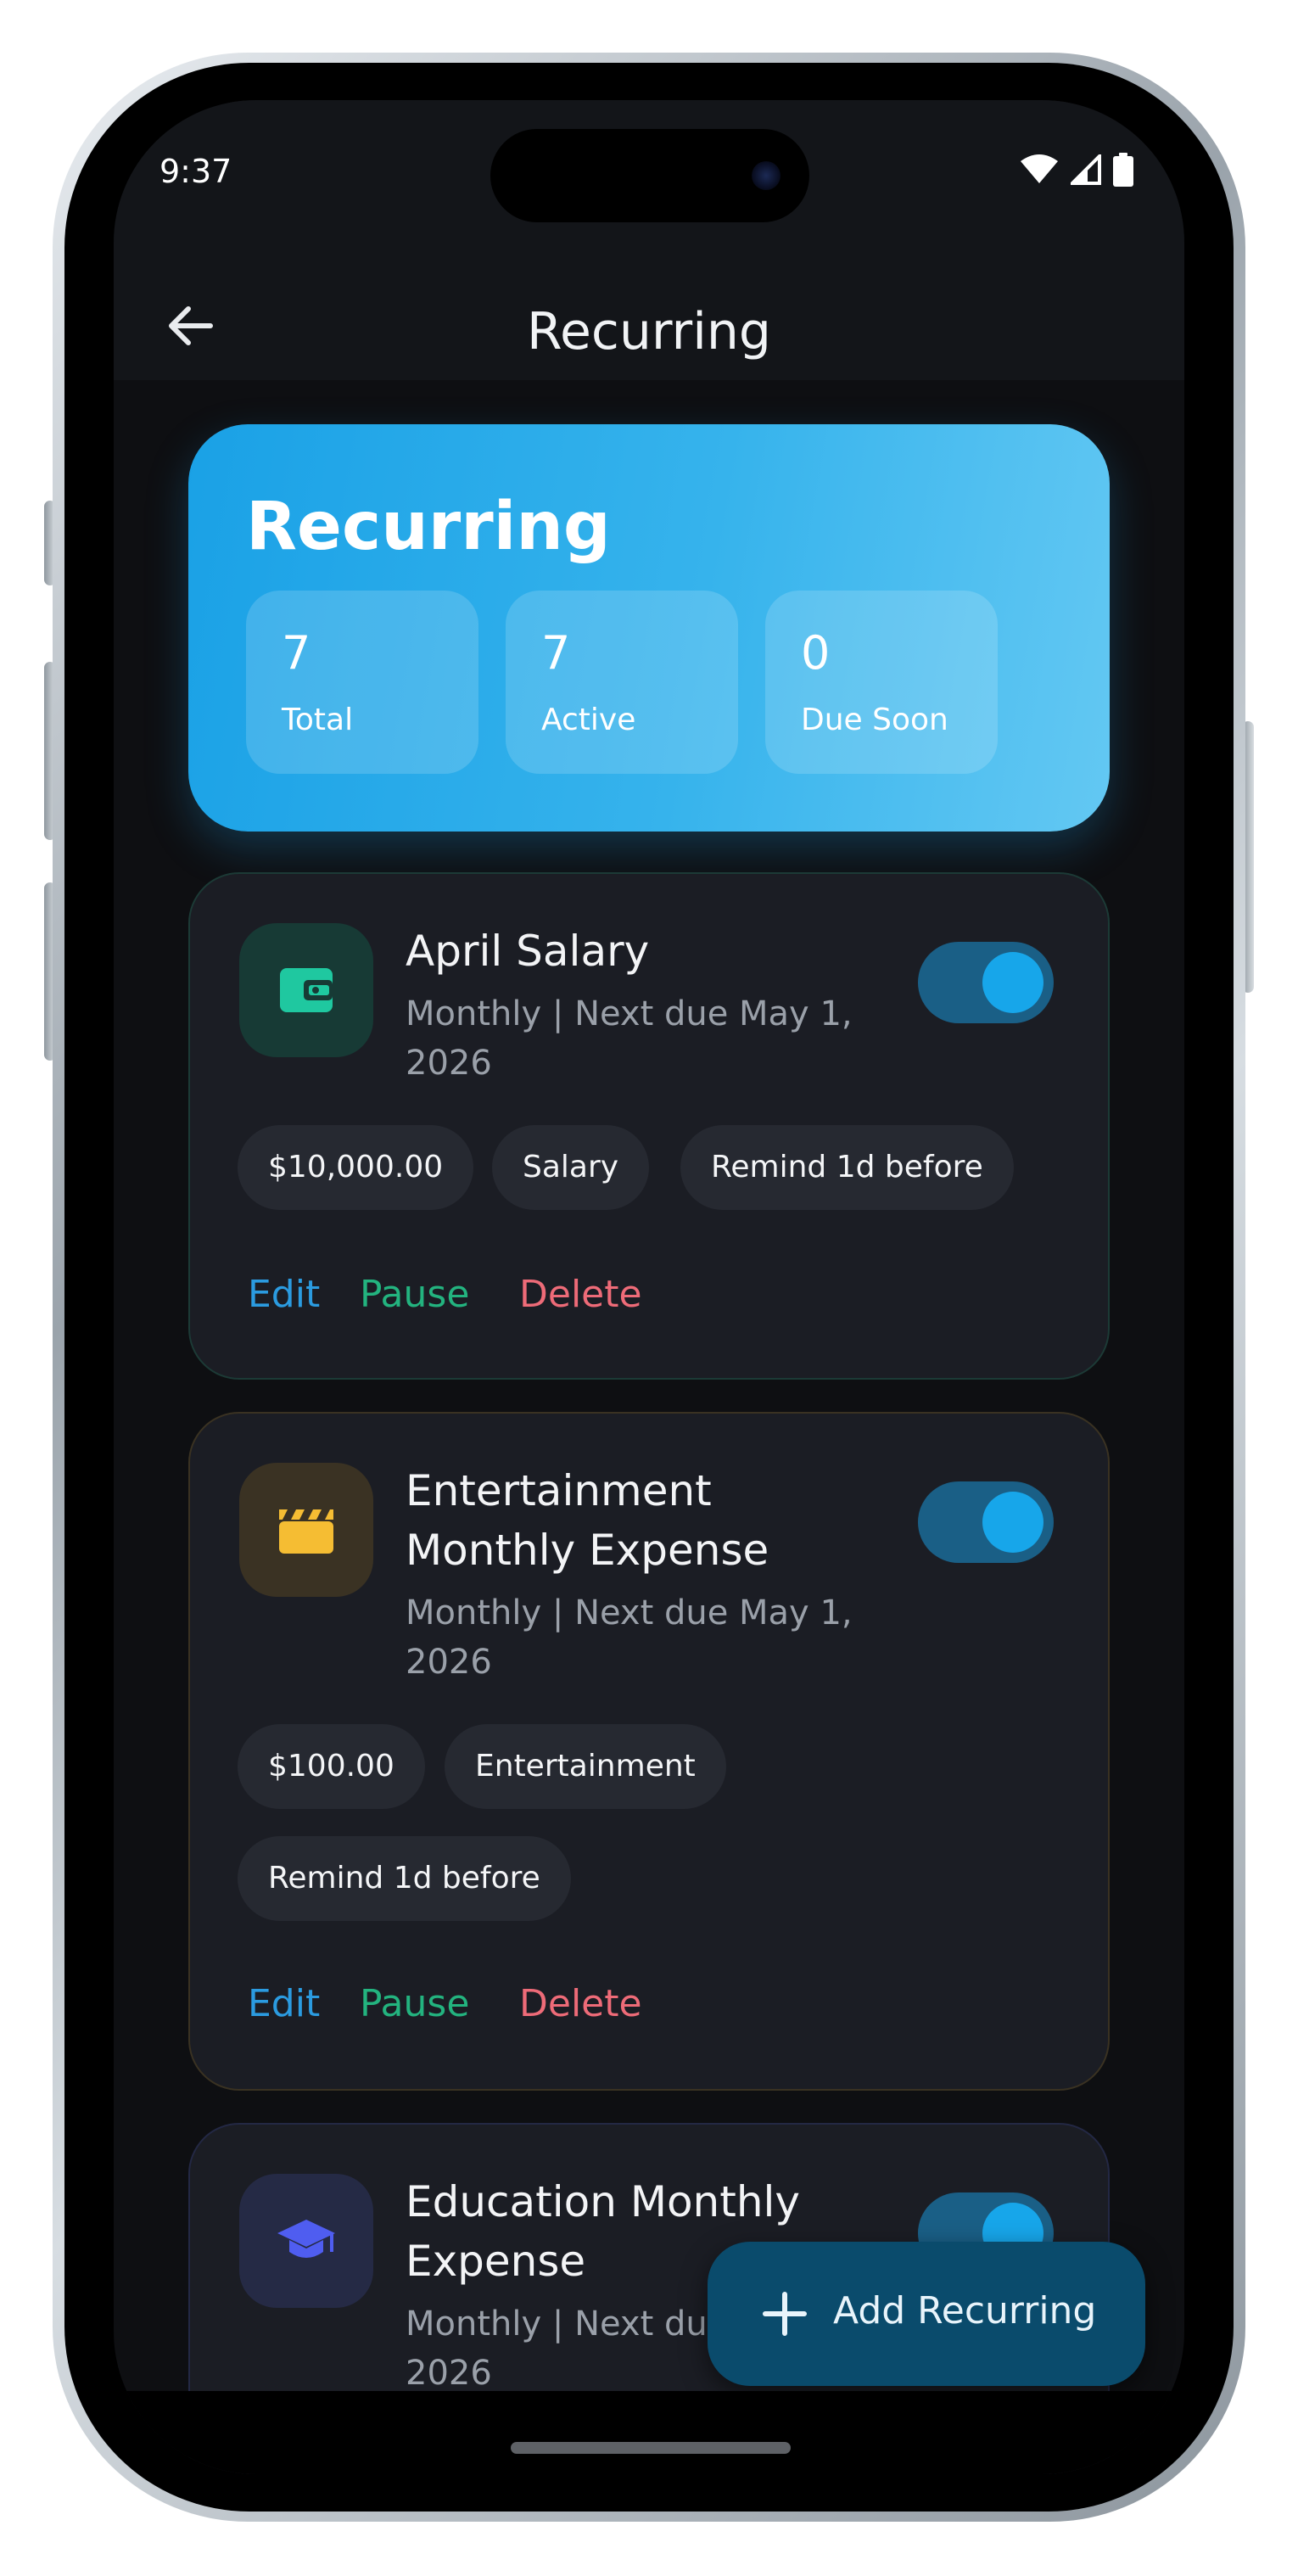 This screenshot has height=2576, width=1298. What do you see at coordinates (1123, 170) in the screenshot?
I see `battery-icon` at bounding box center [1123, 170].